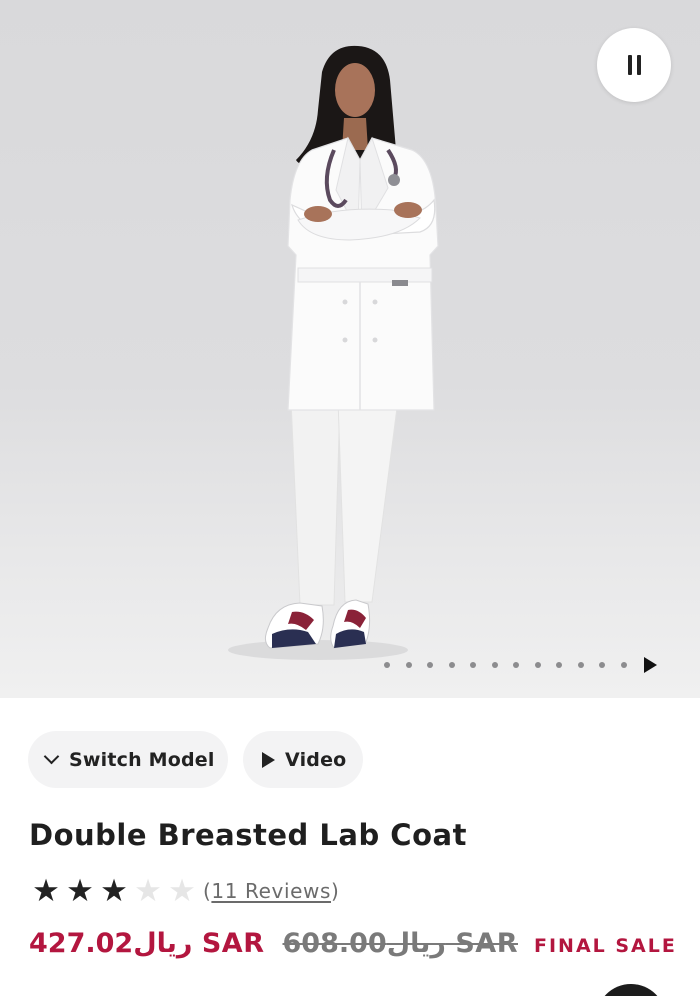 The height and width of the screenshot is (996, 700). I want to click on current-price: 427.02ريال SAR, so click(147, 943).